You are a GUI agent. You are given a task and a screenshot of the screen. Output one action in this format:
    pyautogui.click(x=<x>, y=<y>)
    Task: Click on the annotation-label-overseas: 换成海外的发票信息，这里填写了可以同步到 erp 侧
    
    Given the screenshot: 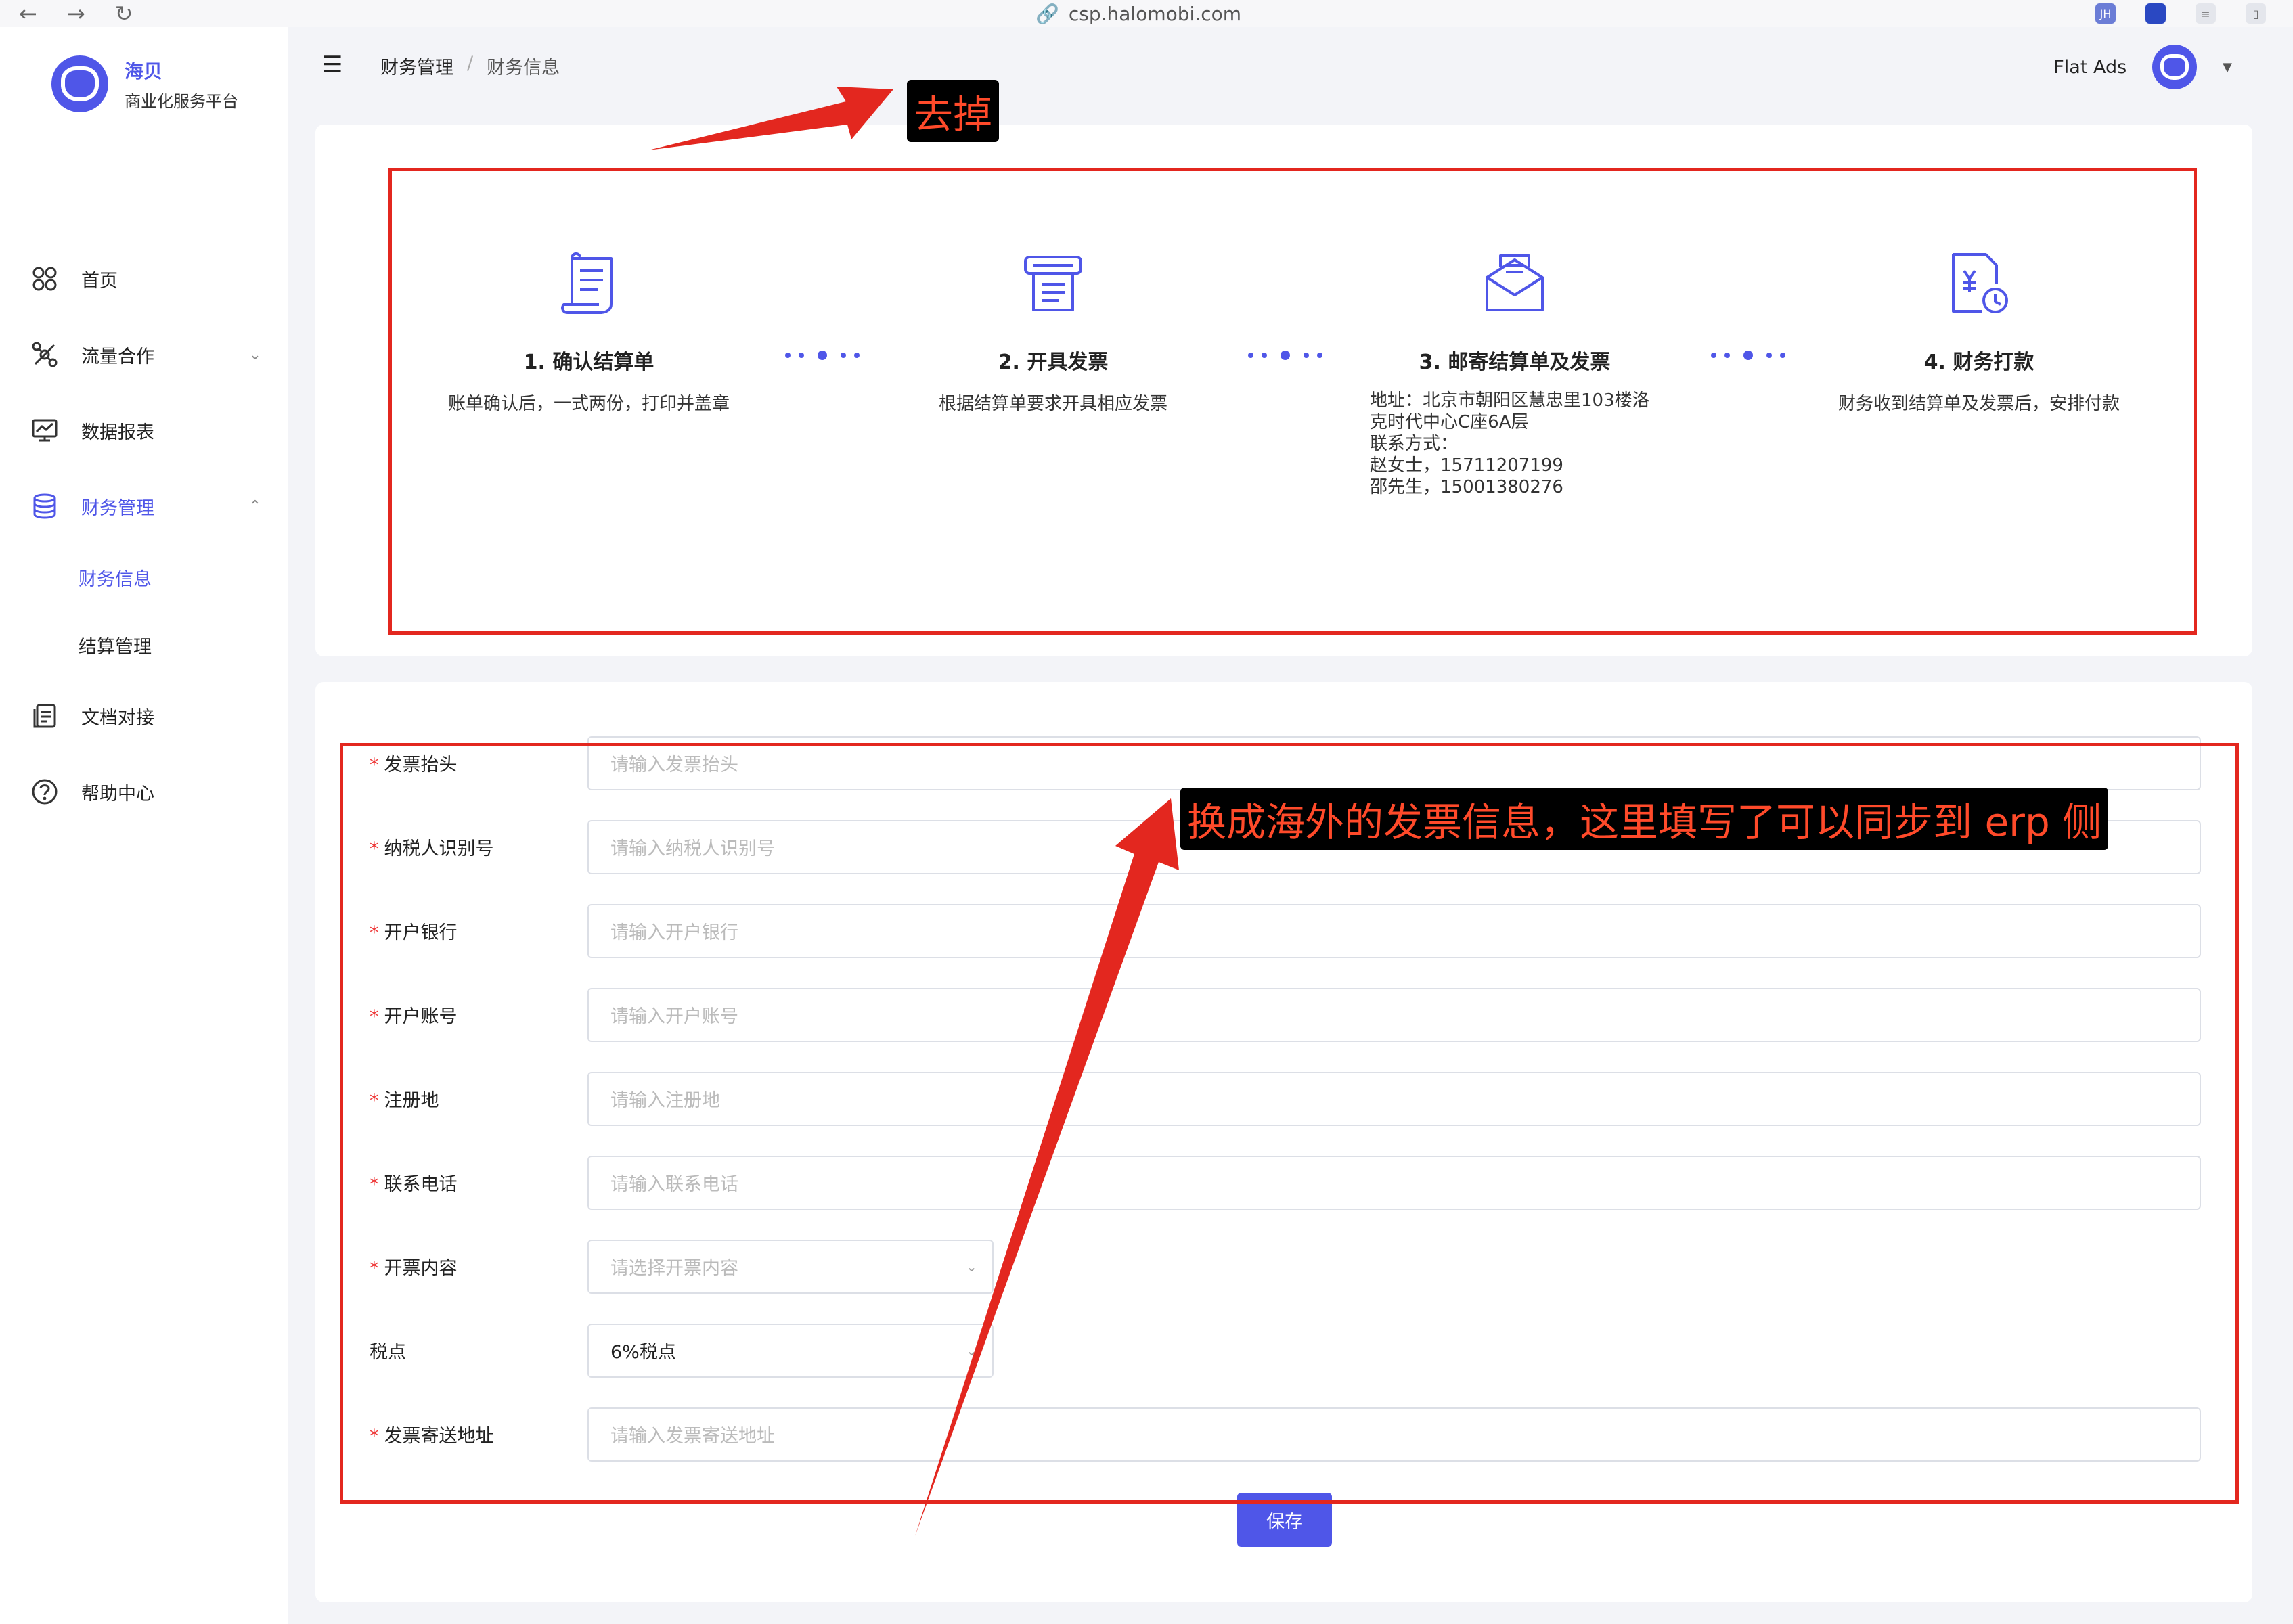 What is the action you would take?
    pyautogui.click(x=1644, y=819)
    